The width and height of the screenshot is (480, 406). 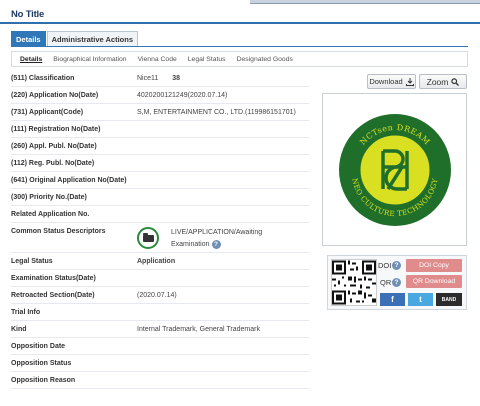 I want to click on tab-details: Details, so click(x=28, y=39).